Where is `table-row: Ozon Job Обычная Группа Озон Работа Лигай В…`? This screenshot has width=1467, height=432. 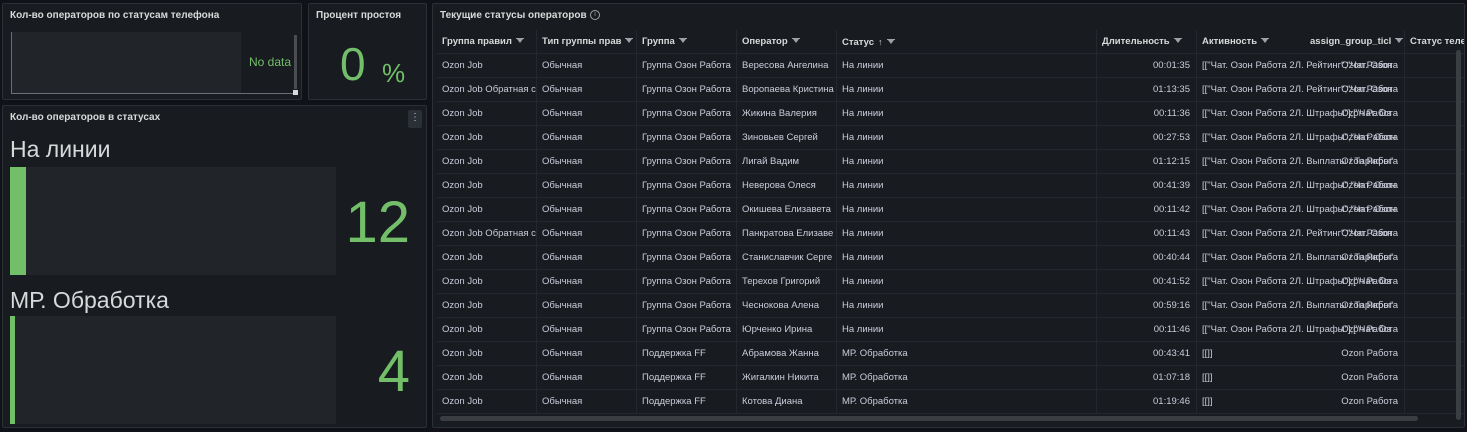 table-row: Ozon Job Обычная Группа Озон Работа Лигай В… is located at coordinates (950, 162).